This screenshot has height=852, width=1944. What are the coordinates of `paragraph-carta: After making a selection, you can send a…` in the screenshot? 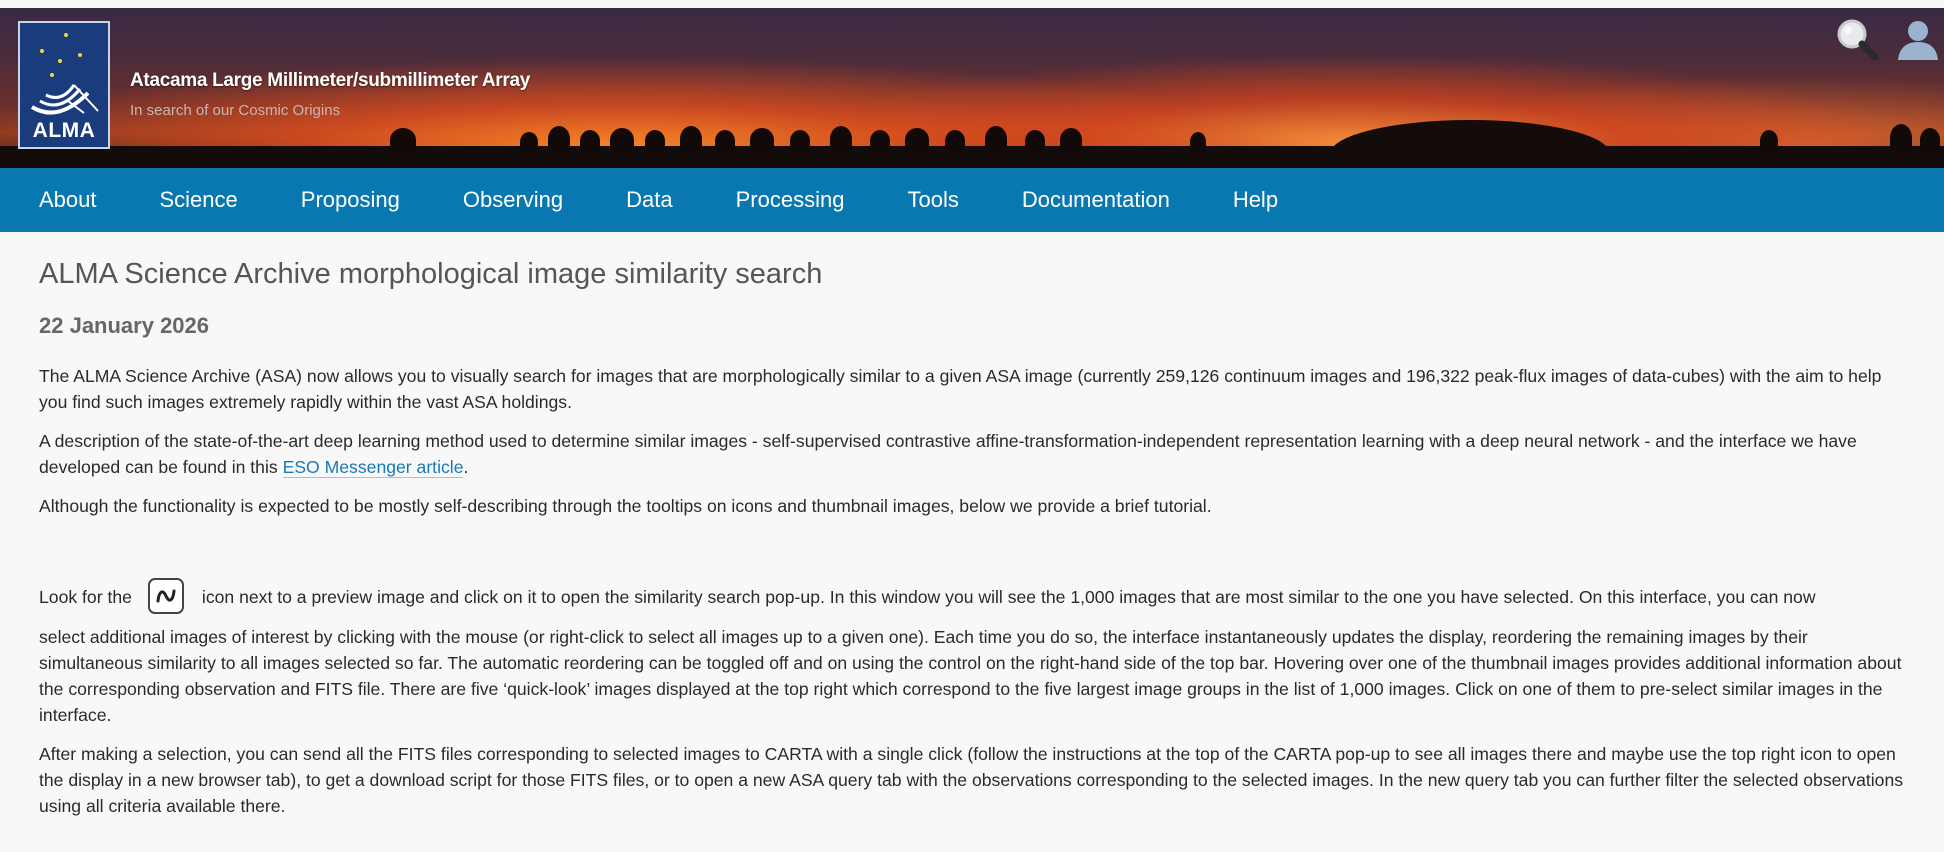 It's located at (971, 780).